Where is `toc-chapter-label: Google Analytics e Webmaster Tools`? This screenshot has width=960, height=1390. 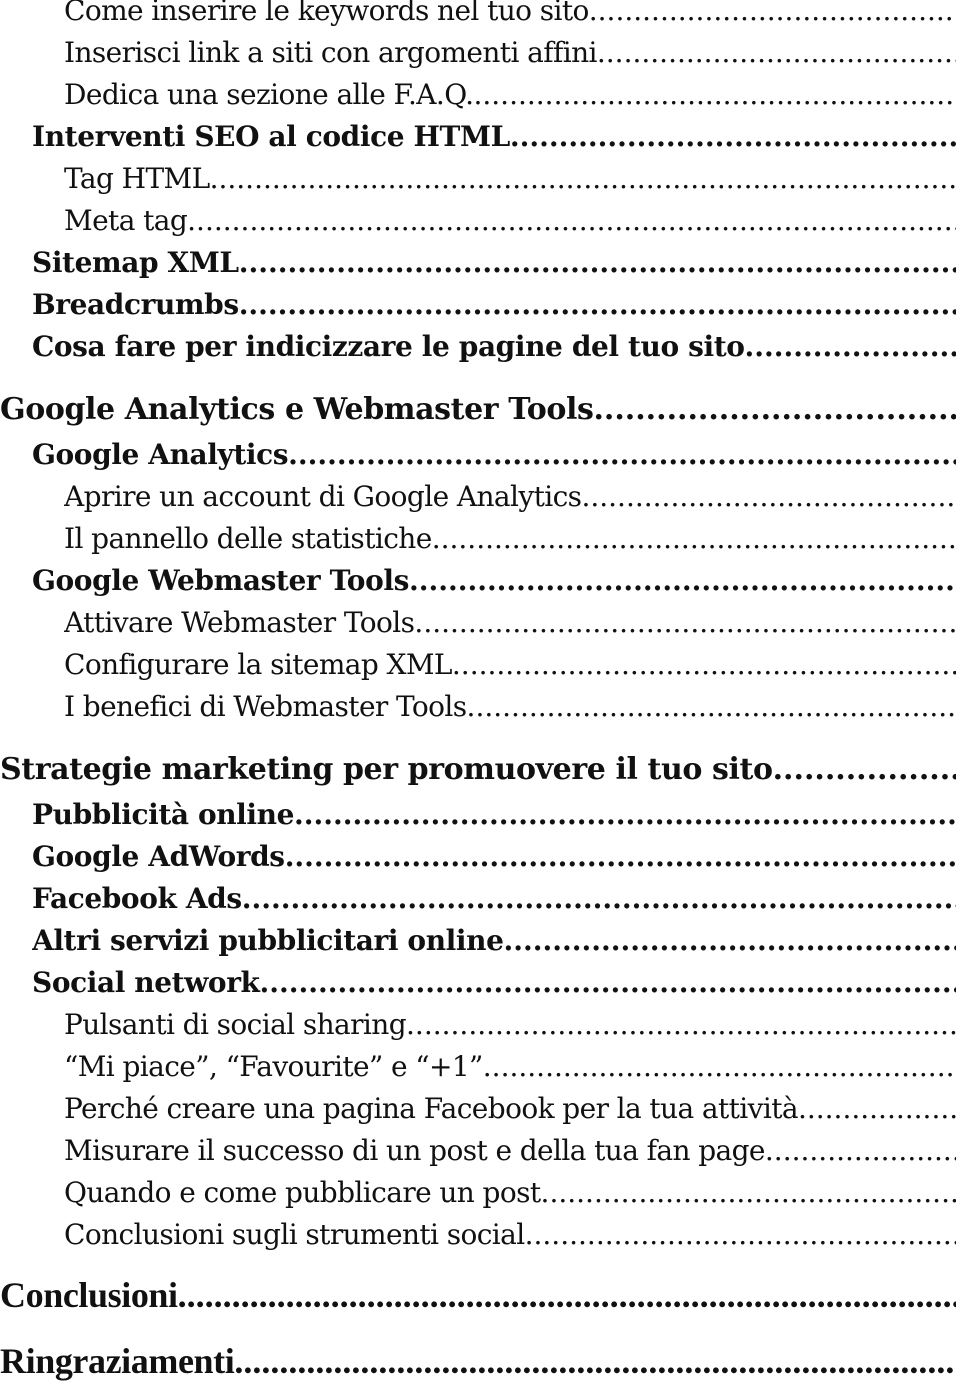 toc-chapter-label: Google Analytics e Webmaster Tools is located at coordinates (297, 409).